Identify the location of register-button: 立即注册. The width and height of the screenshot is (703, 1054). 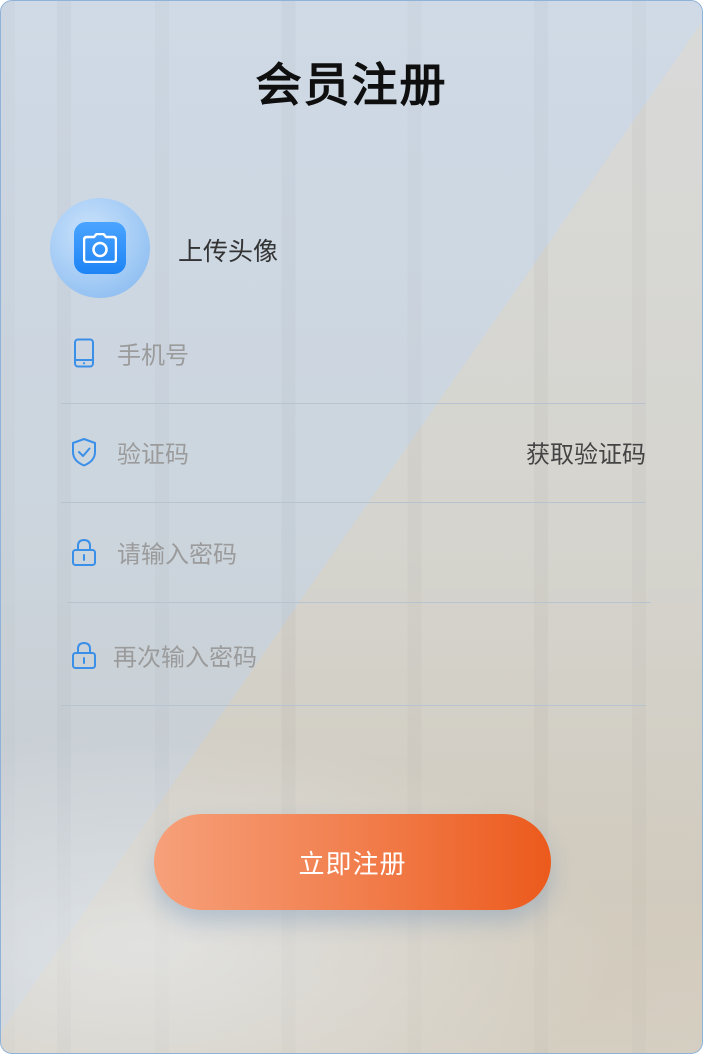
(352, 862).